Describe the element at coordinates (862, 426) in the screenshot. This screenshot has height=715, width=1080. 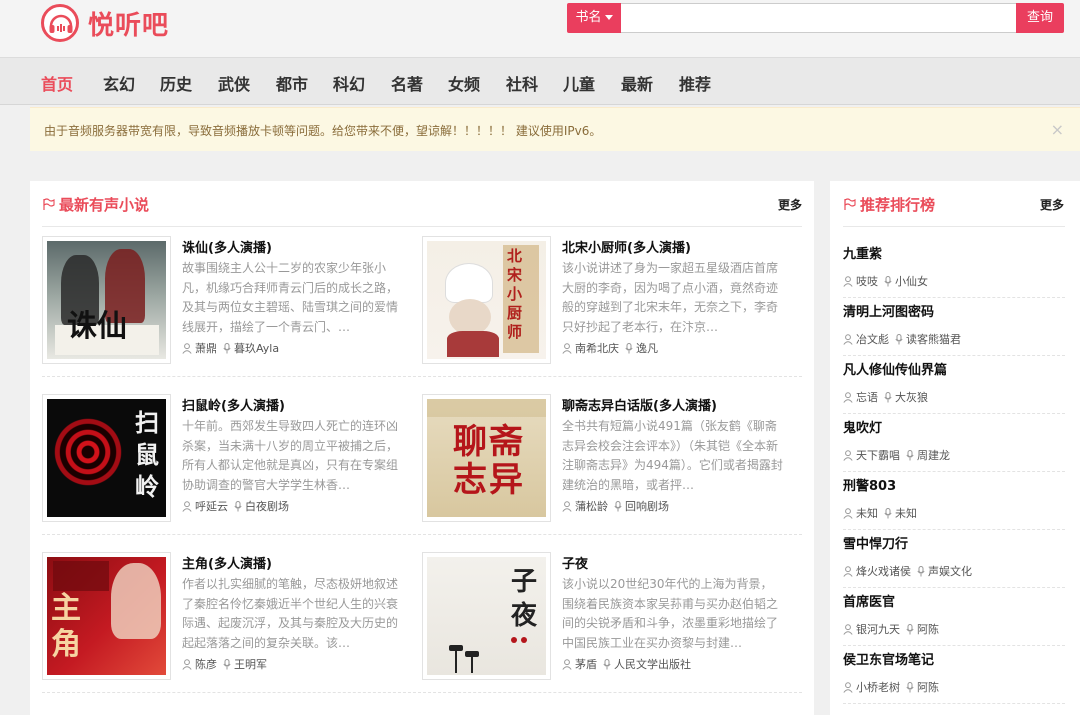
I see `ranking-item-title: 鬼吹灯` at that location.